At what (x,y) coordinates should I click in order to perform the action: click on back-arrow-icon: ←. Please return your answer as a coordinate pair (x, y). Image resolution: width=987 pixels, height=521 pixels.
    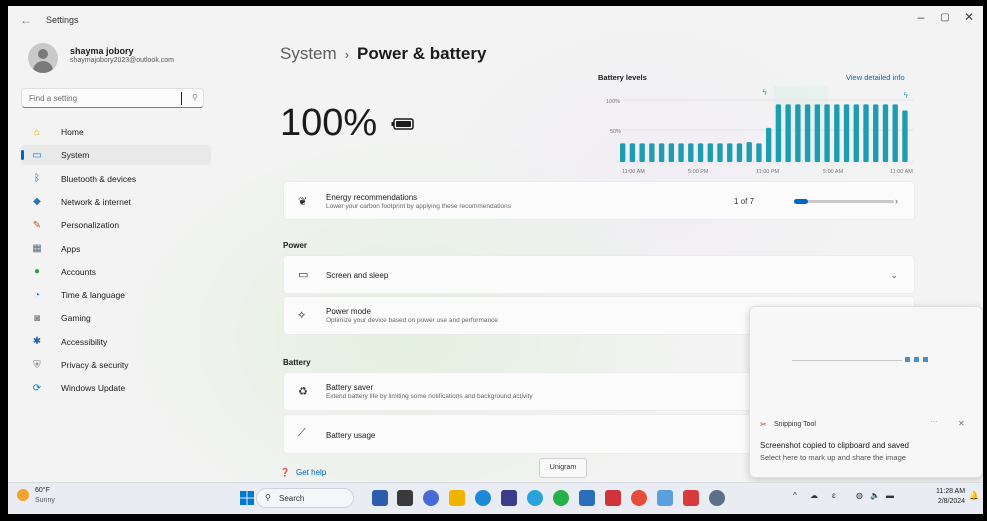
    Looking at the image, I should click on (26, 20).